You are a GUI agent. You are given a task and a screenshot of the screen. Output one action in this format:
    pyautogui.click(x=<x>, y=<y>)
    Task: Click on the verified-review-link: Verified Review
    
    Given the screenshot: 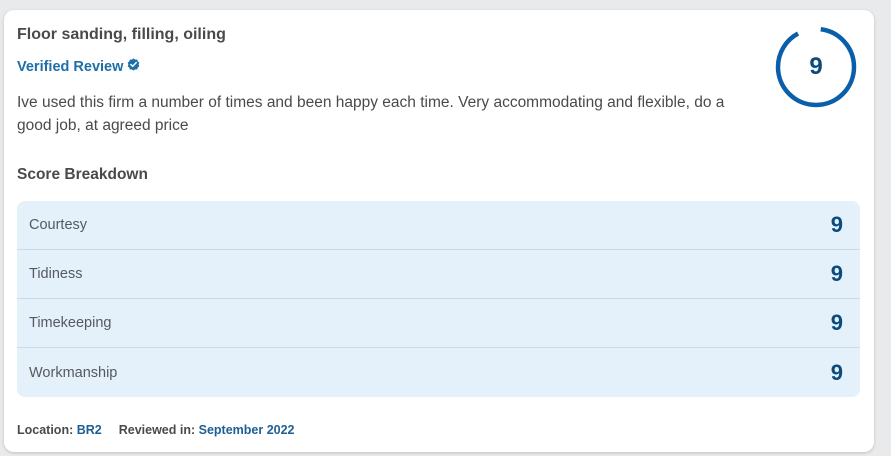 What is the action you would take?
    pyautogui.click(x=78, y=66)
    